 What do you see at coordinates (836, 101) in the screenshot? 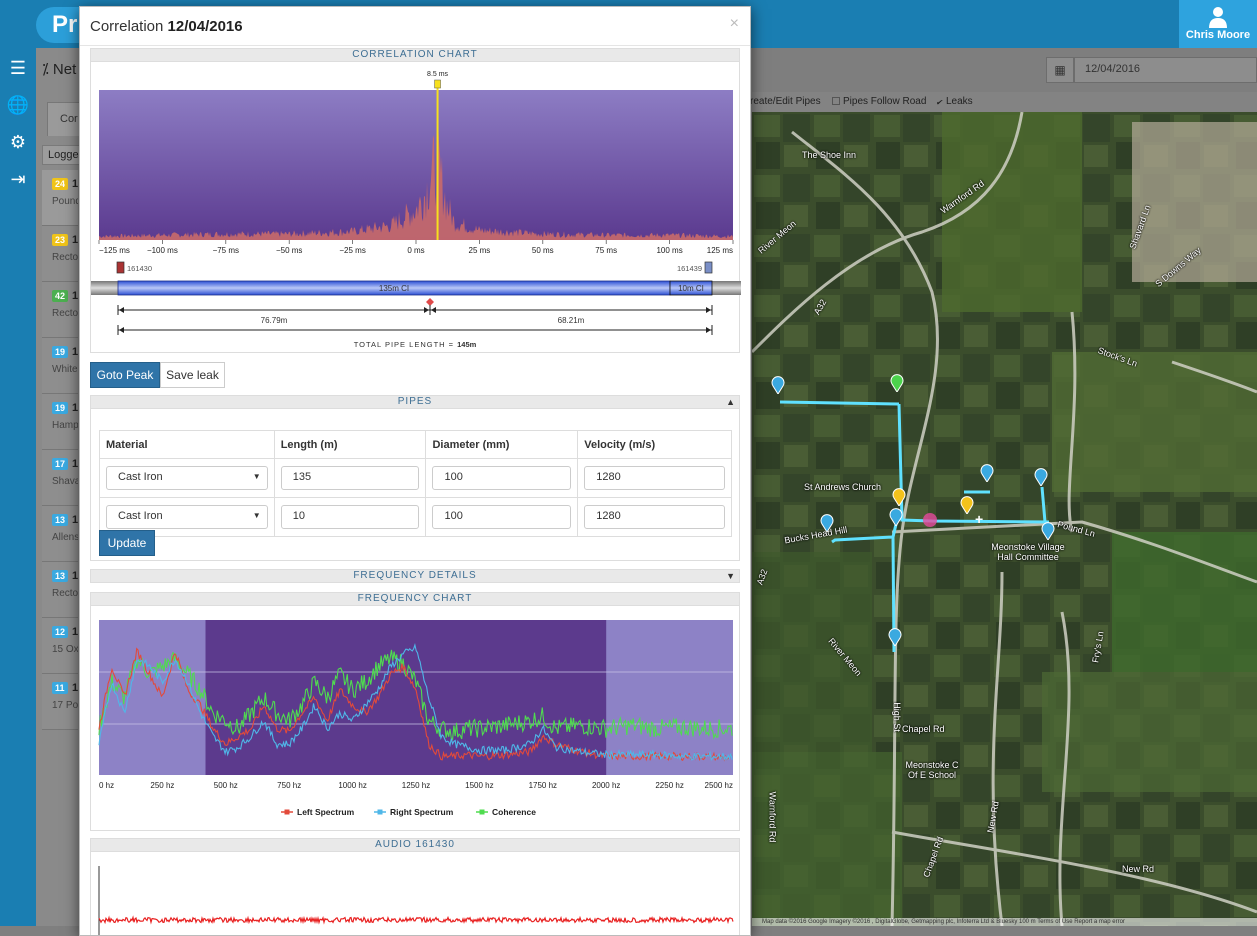
I see `checkbox-icon` at bounding box center [836, 101].